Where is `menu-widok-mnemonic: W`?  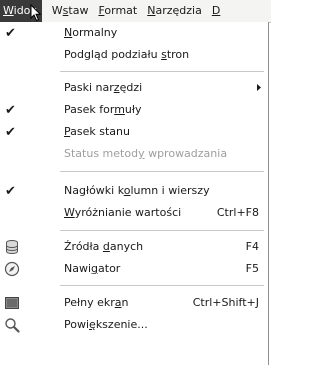 menu-widok-mnemonic: W is located at coordinates (8, 10).